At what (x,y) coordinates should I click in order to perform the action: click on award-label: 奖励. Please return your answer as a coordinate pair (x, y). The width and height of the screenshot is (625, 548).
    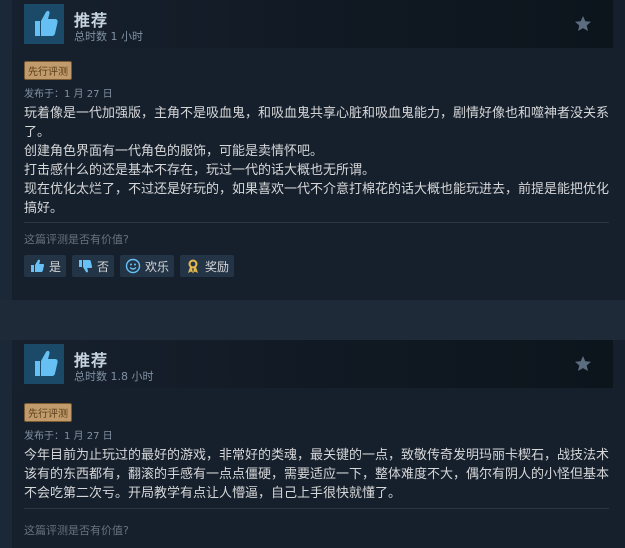
    Looking at the image, I should click on (217, 266).